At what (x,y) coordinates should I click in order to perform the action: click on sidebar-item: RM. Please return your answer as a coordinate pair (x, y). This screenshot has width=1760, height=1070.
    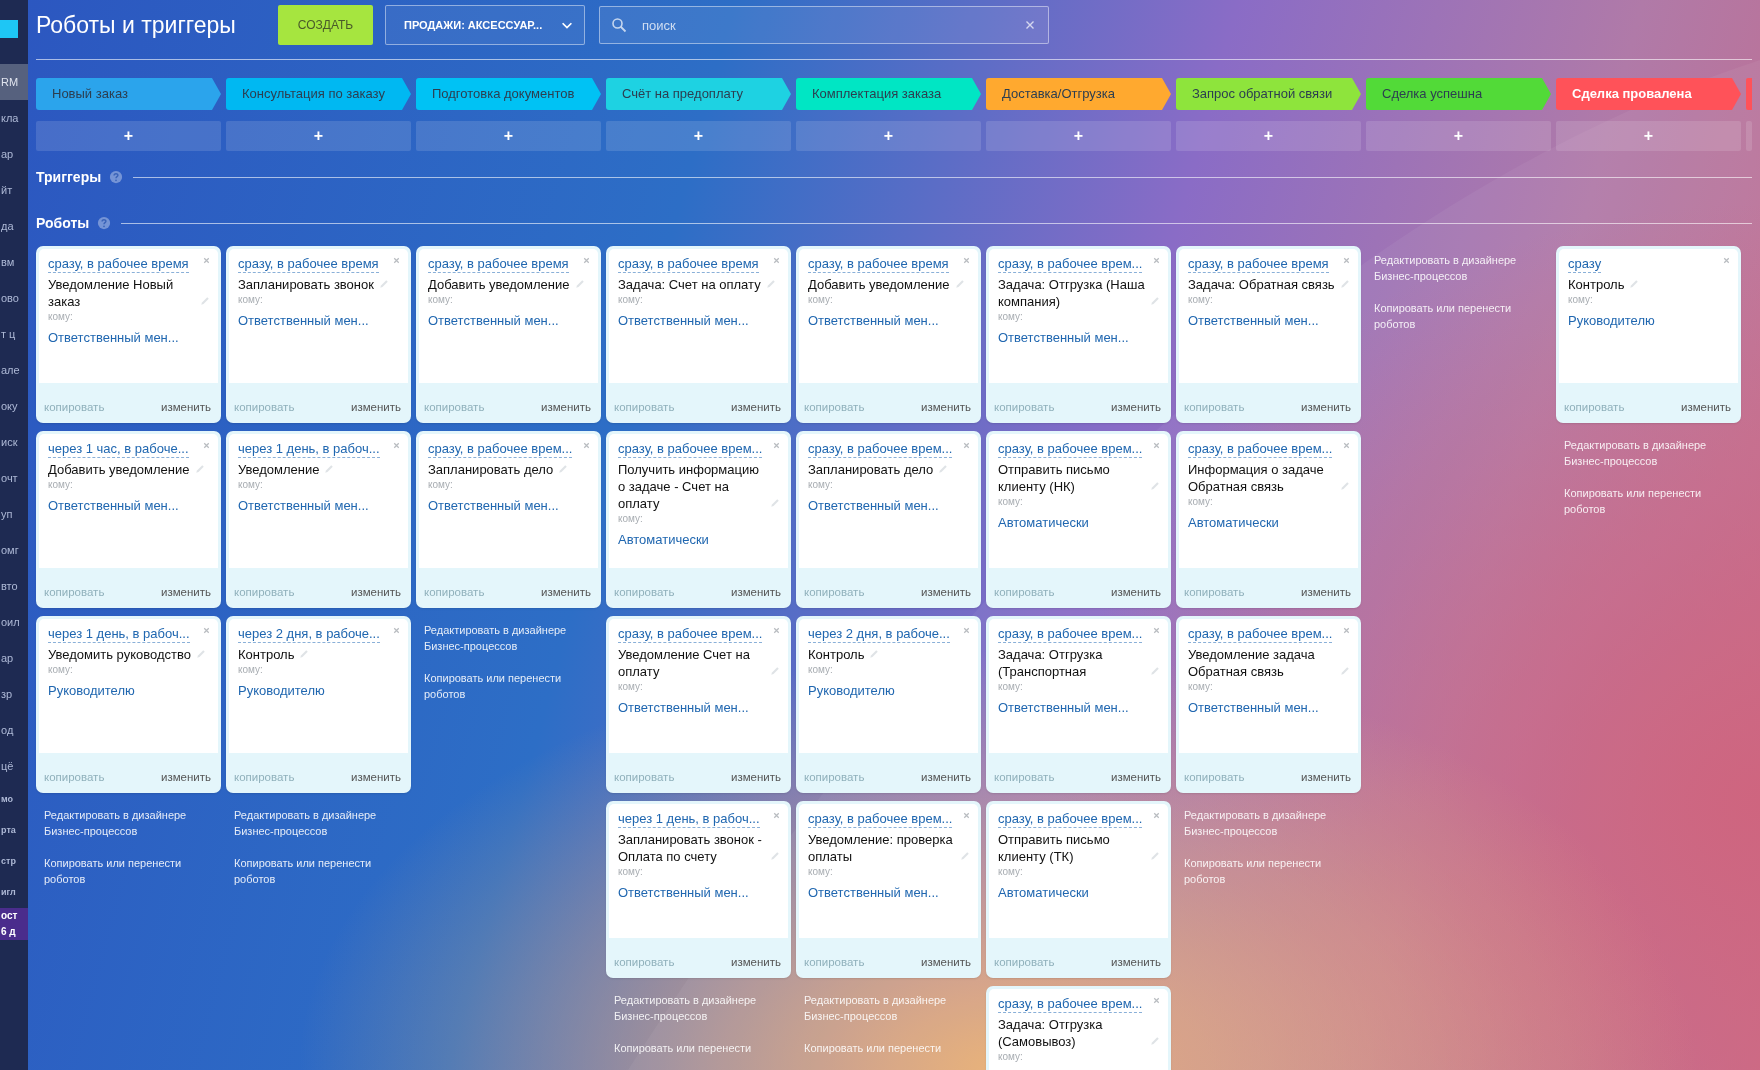
    Looking at the image, I should click on (14, 82).